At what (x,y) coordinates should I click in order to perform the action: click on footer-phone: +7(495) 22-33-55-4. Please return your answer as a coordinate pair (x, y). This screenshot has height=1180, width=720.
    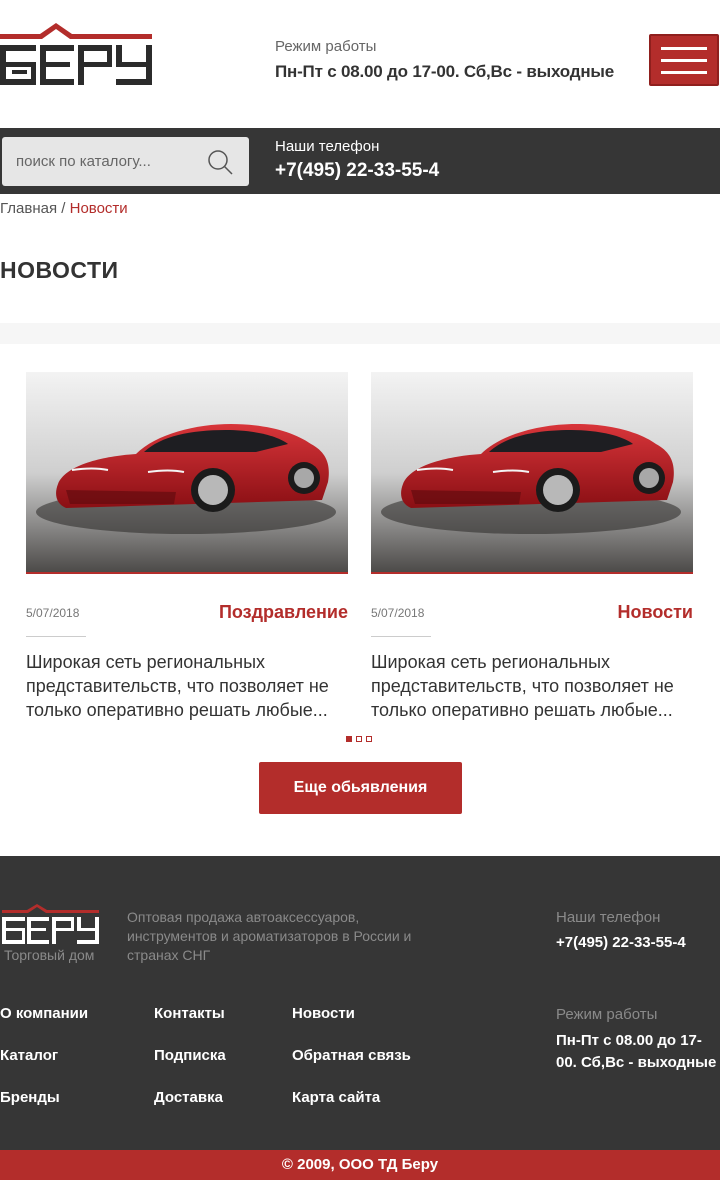
    Looking at the image, I should click on (621, 942).